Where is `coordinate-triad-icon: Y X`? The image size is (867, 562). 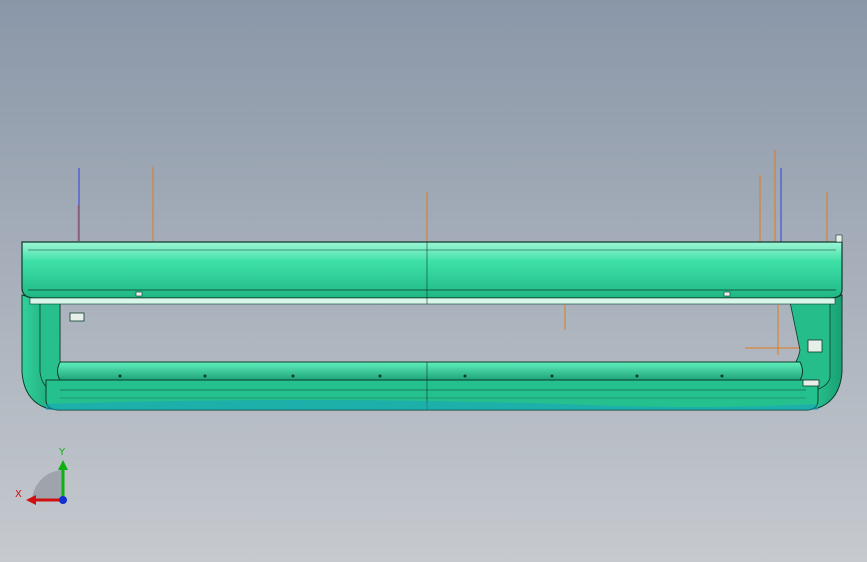
coordinate-triad-icon: Y X is located at coordinates (41, 476).